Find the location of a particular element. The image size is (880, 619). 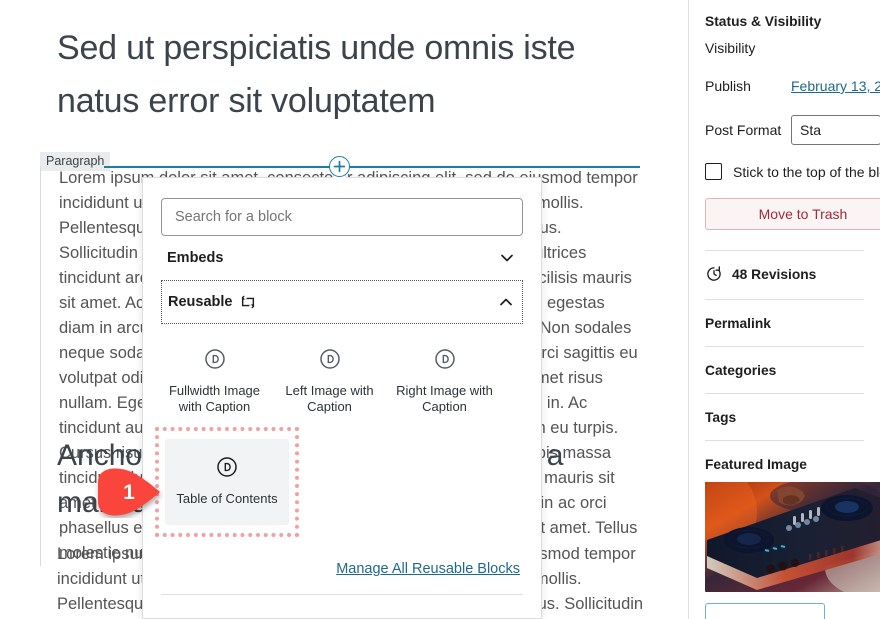

publish-row: Publish February 13, 20 is located at coordinates (792, 86).